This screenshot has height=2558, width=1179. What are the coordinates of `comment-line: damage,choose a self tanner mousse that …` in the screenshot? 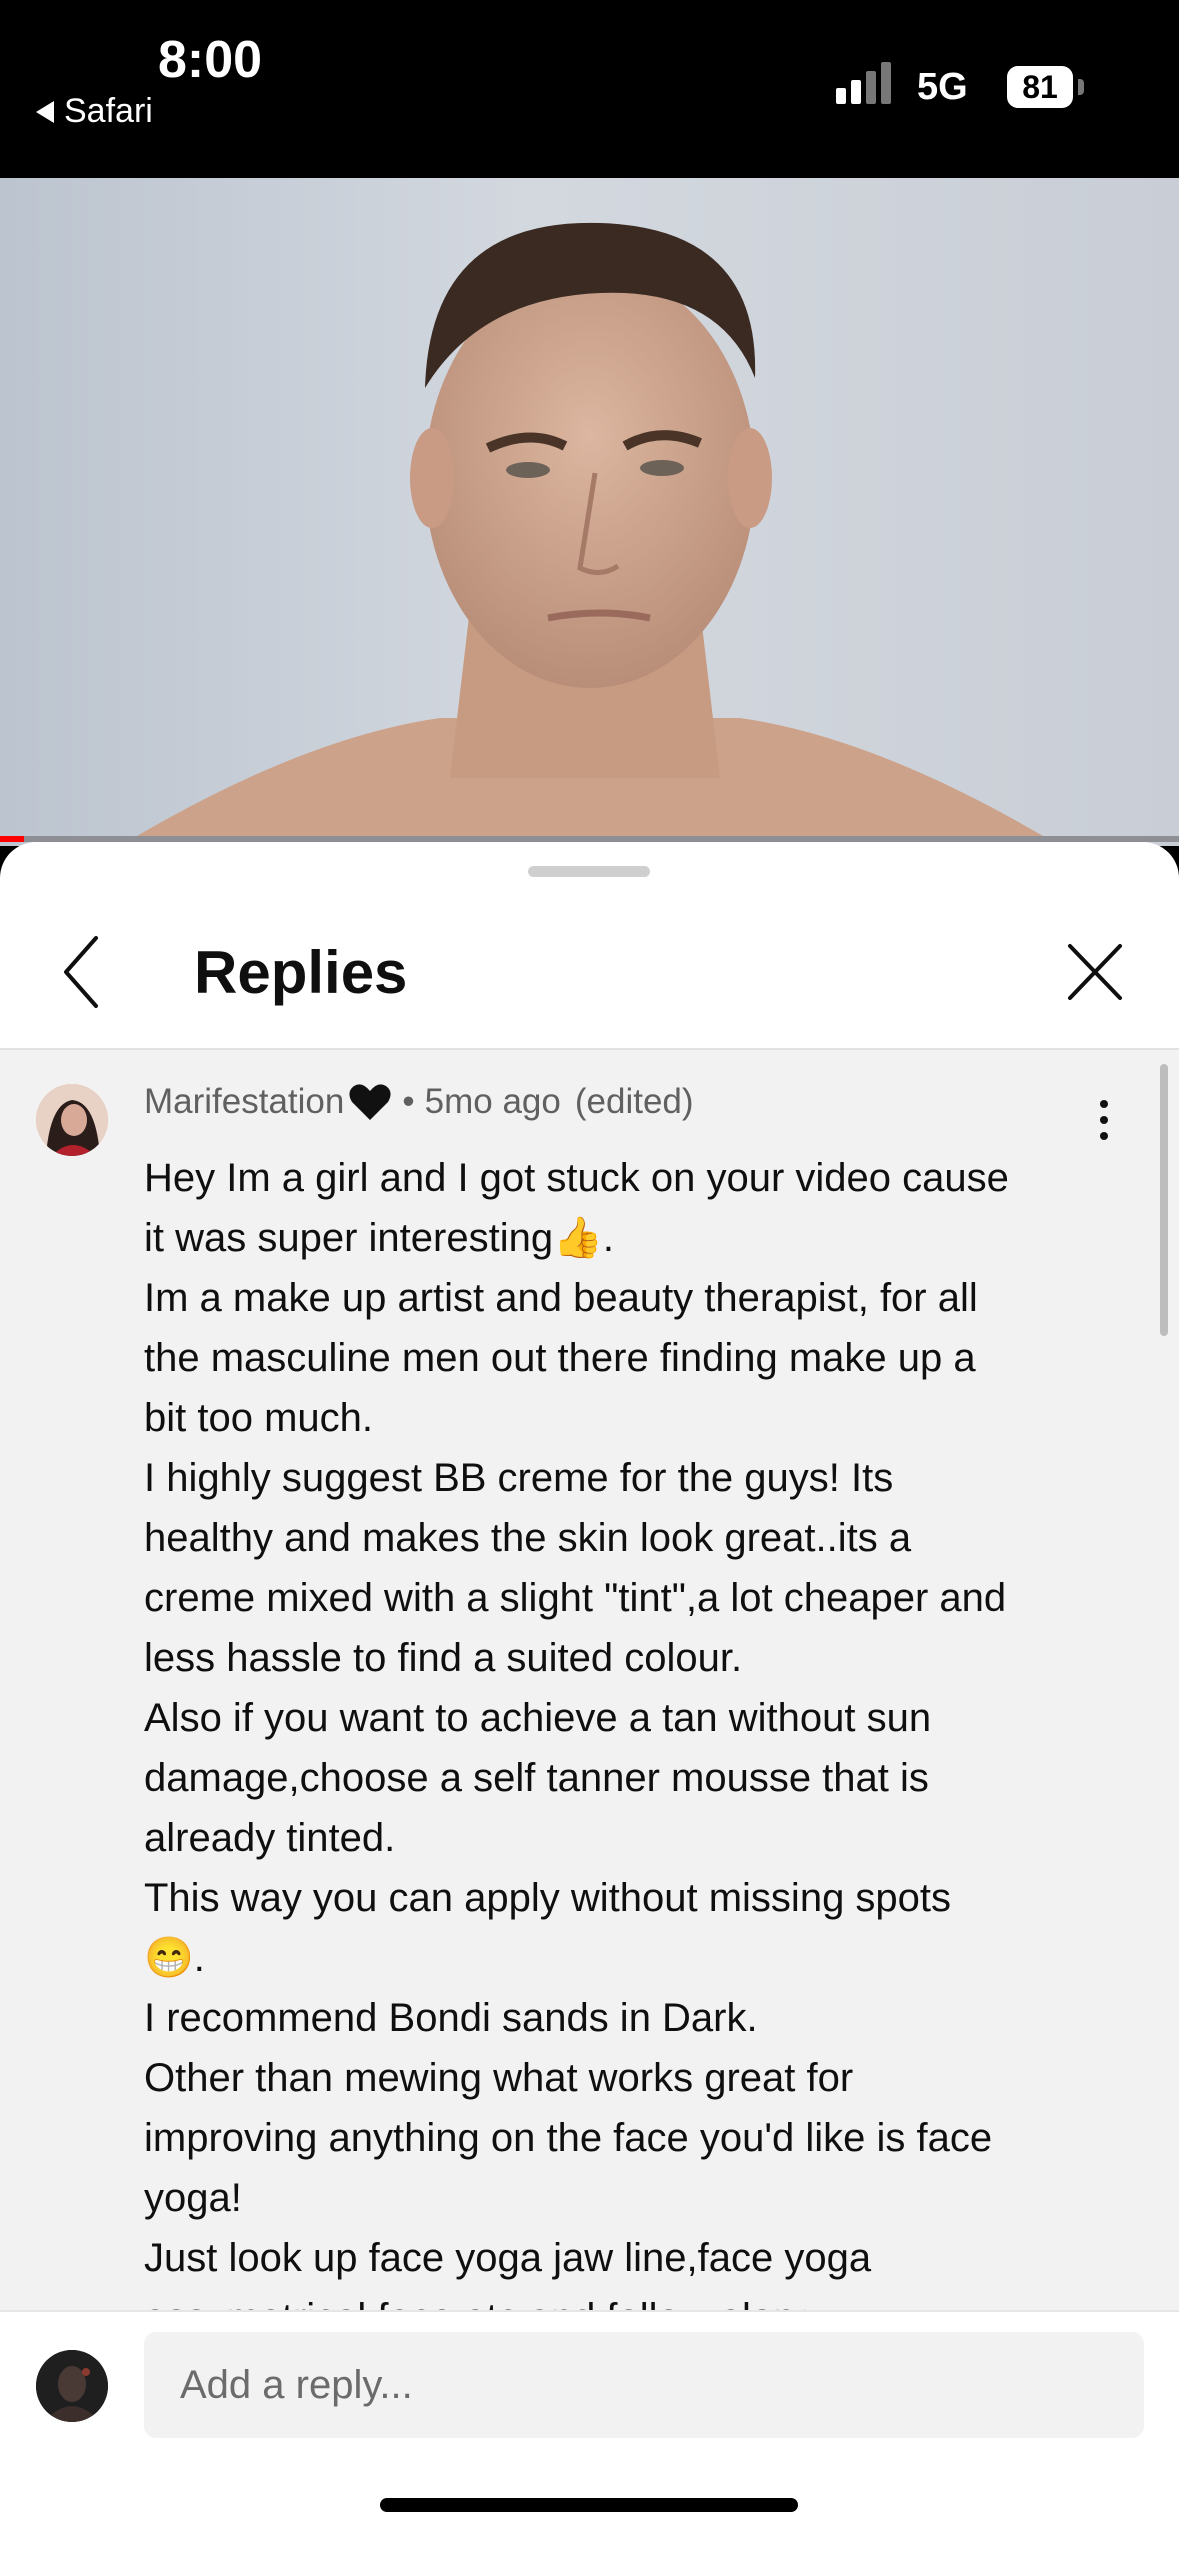 It's located at (536, 1778).